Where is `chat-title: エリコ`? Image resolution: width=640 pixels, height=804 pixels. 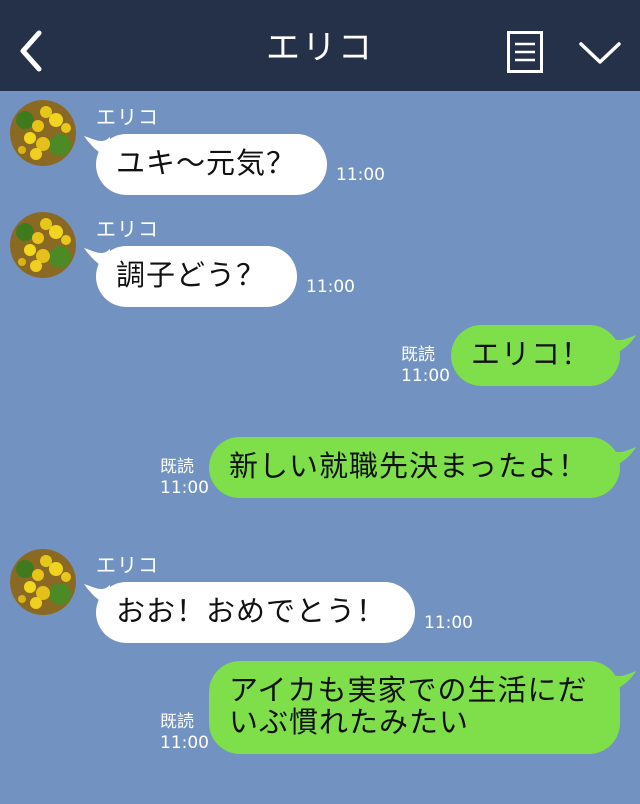
chat-title: エリコ is located at coordinates (320, 48).